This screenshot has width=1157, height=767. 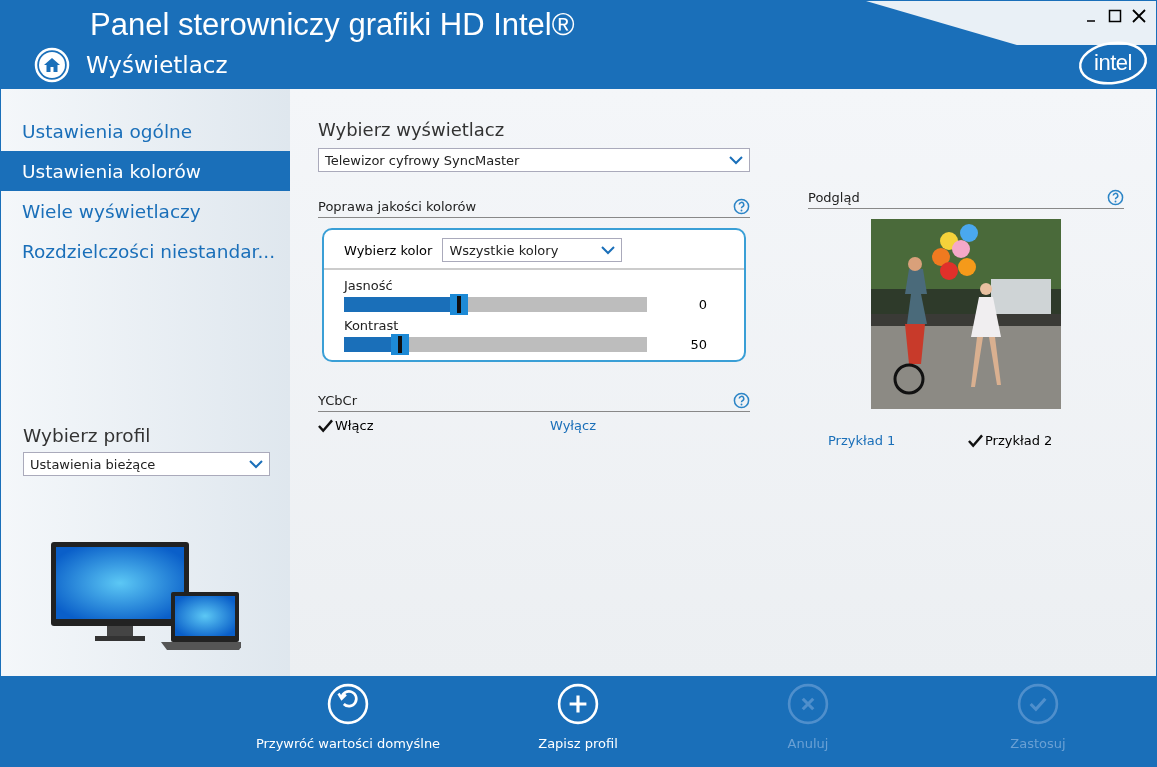 I want to click on slider-label: Jasność, so click(x=369, y=285).